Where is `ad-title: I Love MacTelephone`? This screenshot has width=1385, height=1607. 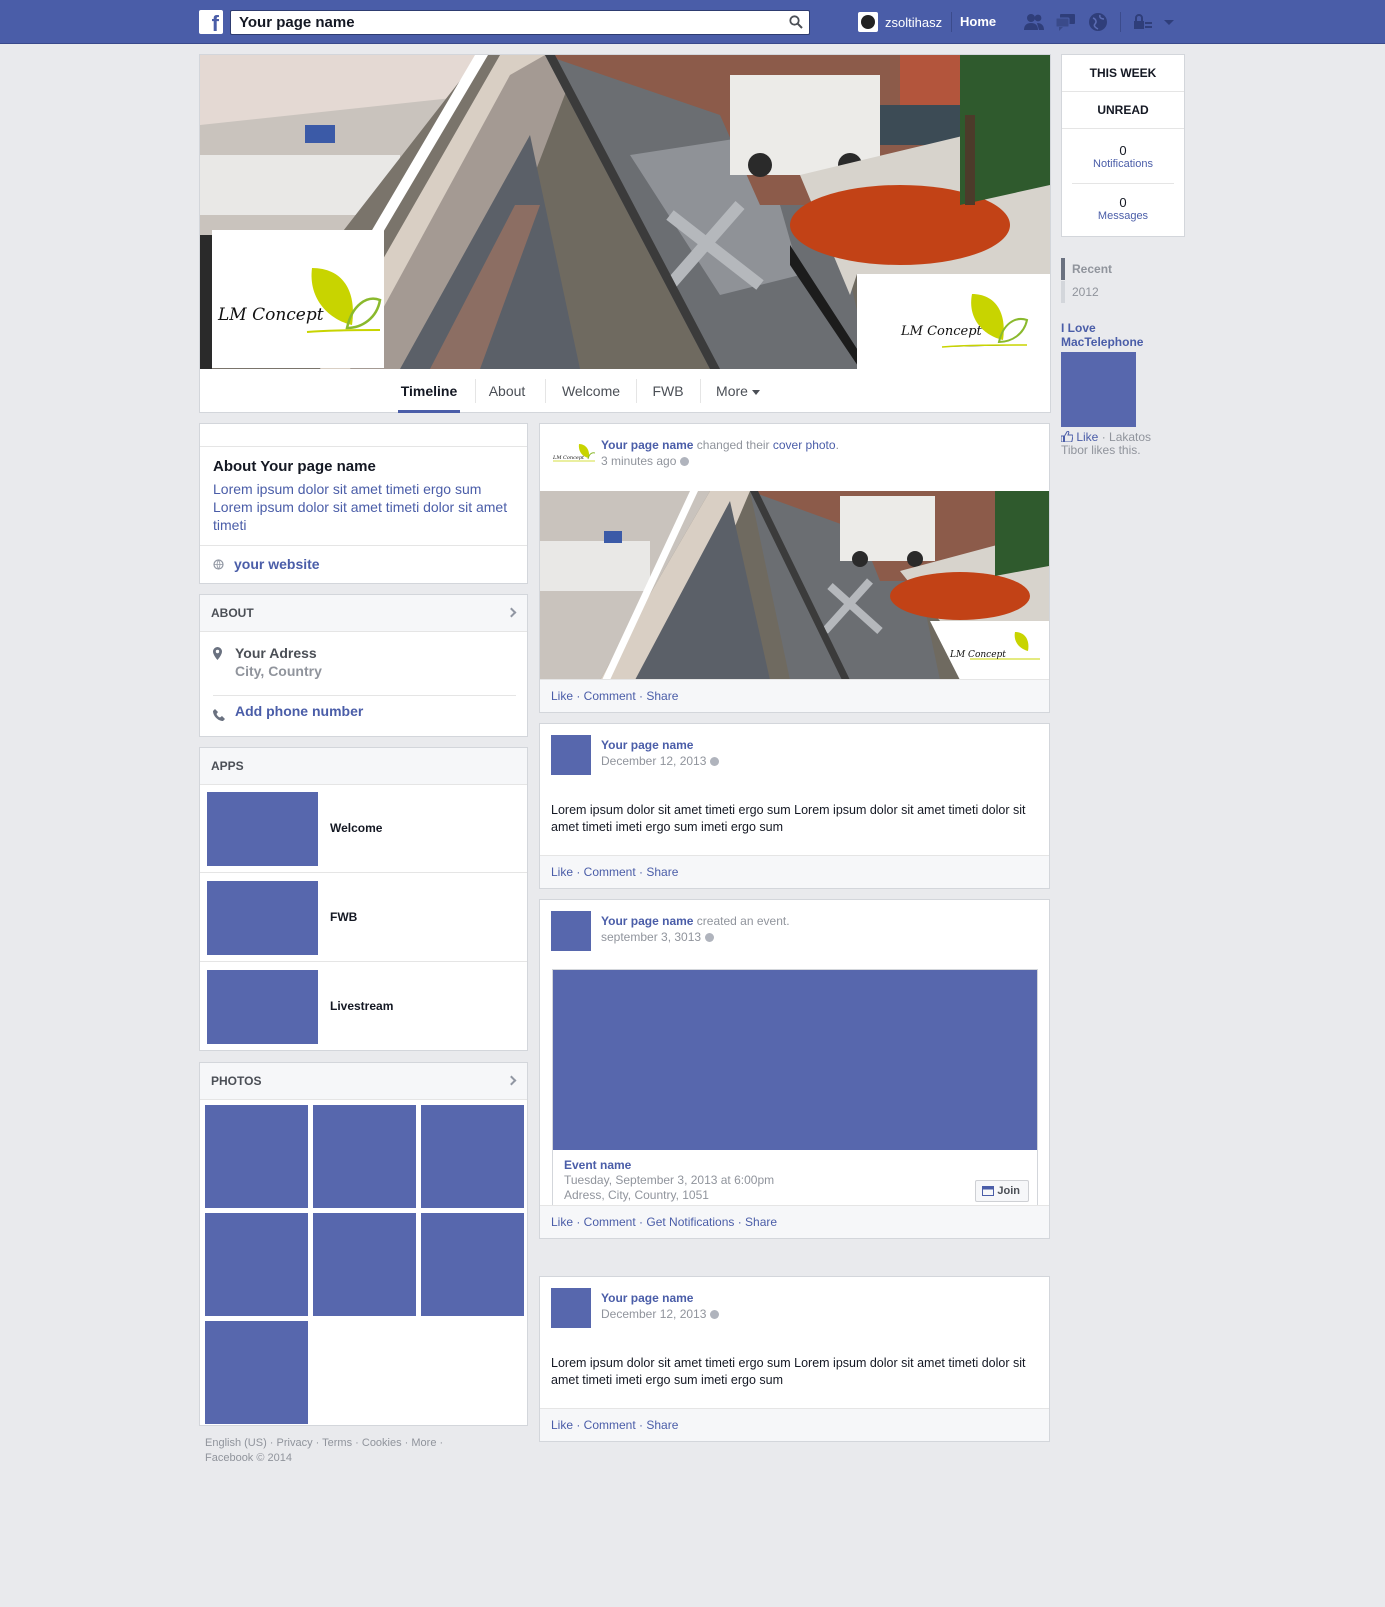 ad-title: I Love MacTelephone is located at coordinates (1111, 335).